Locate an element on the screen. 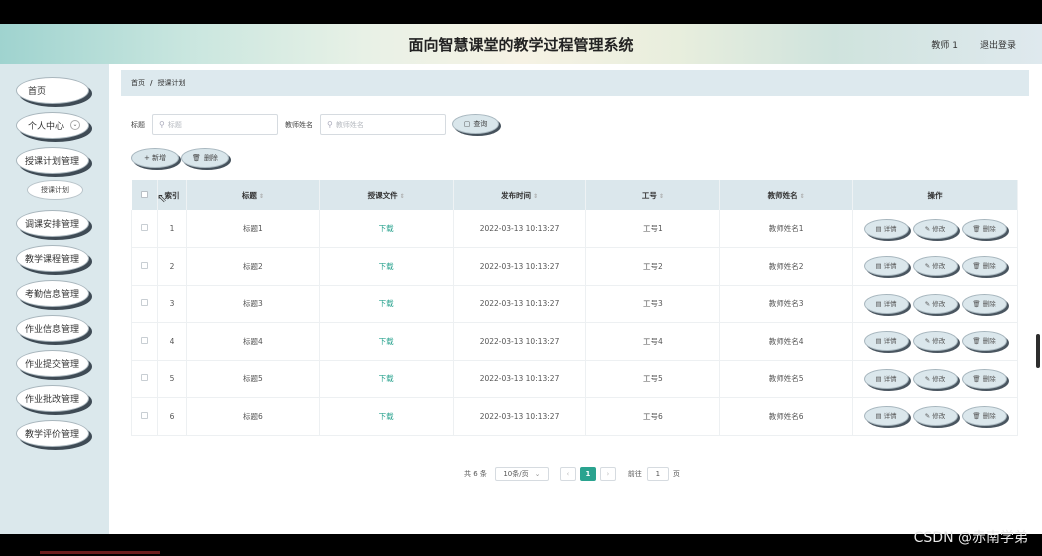 This screenshot has width=1042, height=556. col-teacher-name: 教师姓名 ⇕ is located at coordinates (786, 195).